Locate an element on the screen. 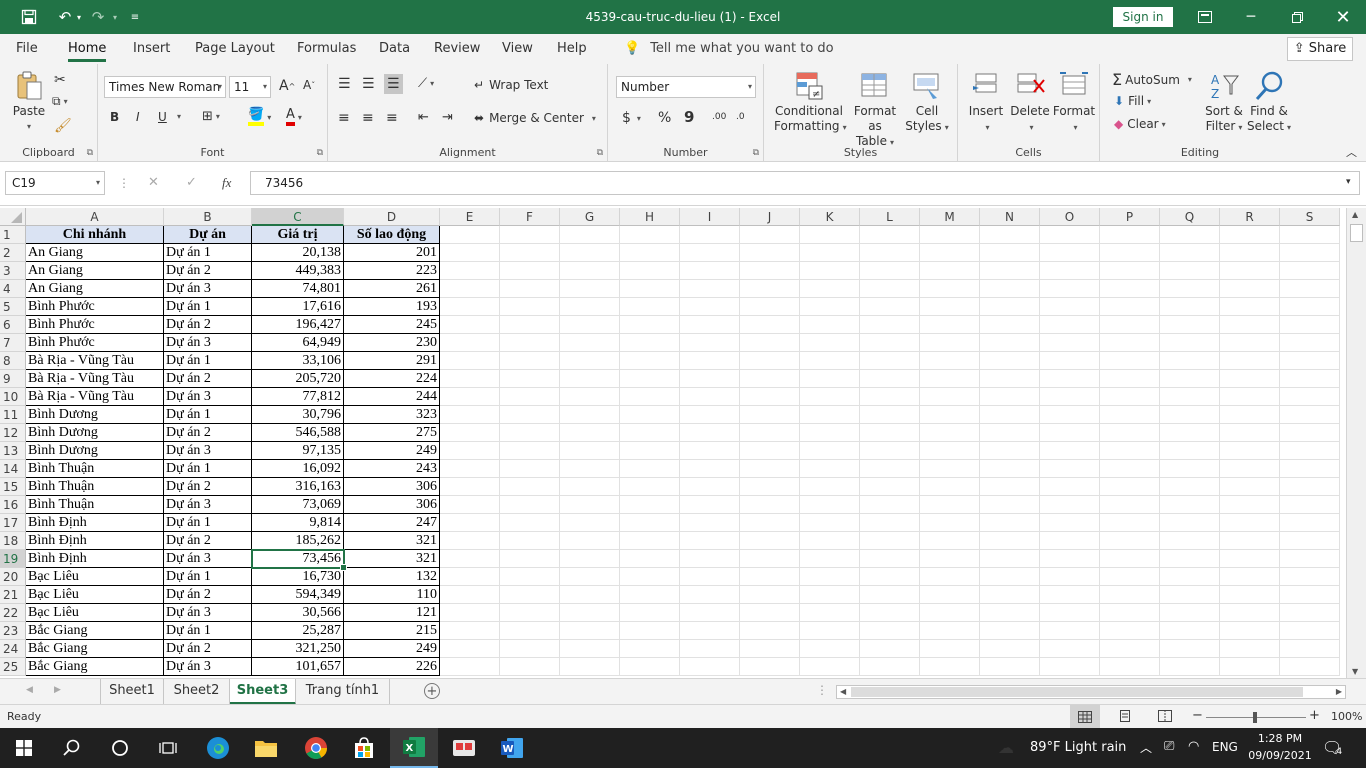 The image size is (1366, 768). snipping-tool-icon is located at coordinates (464, 748).